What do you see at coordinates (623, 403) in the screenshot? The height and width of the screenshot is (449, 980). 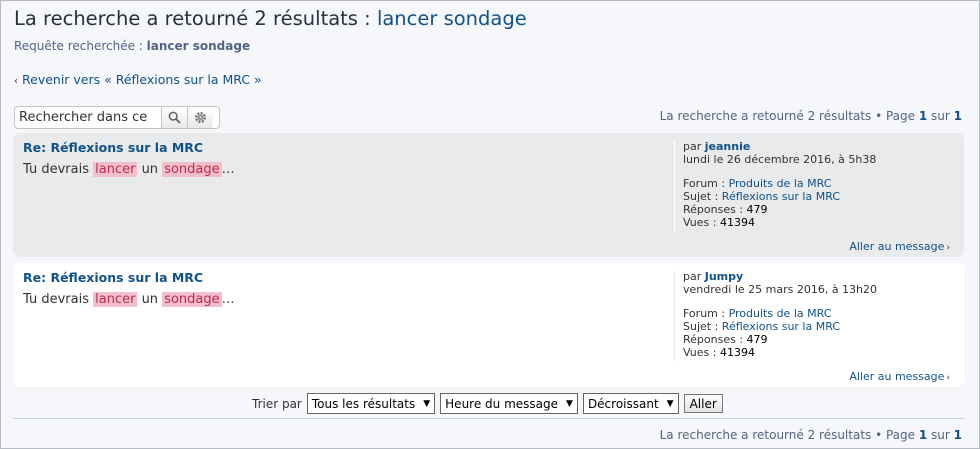 I see `select-value: Décroissant` at bounding box center [623, 403].